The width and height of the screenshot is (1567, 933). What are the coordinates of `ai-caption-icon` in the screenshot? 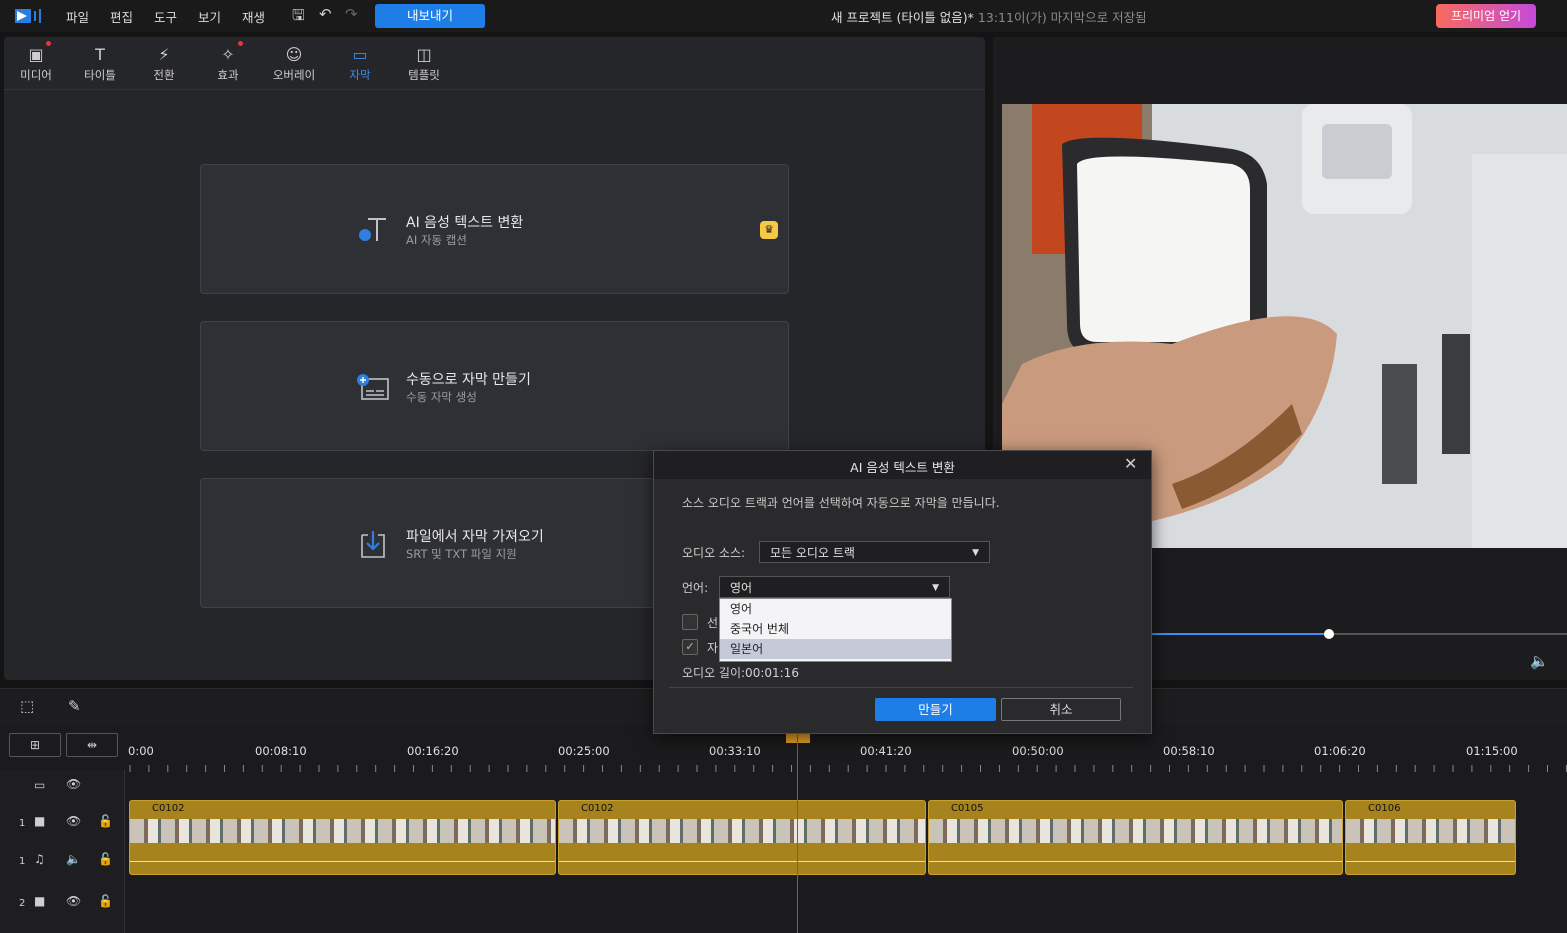 It's located at (373, 230).